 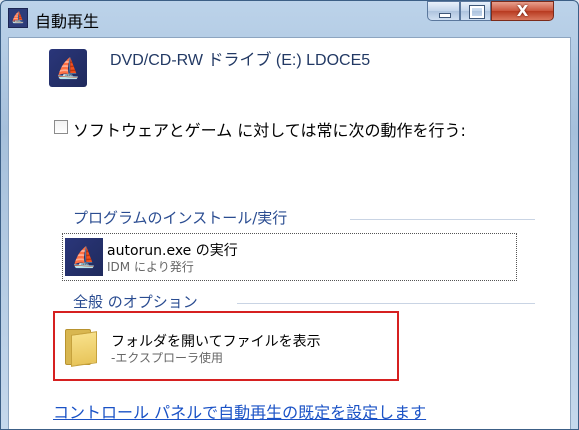 I want to click on folder-icon, so click(x=81, y=345).